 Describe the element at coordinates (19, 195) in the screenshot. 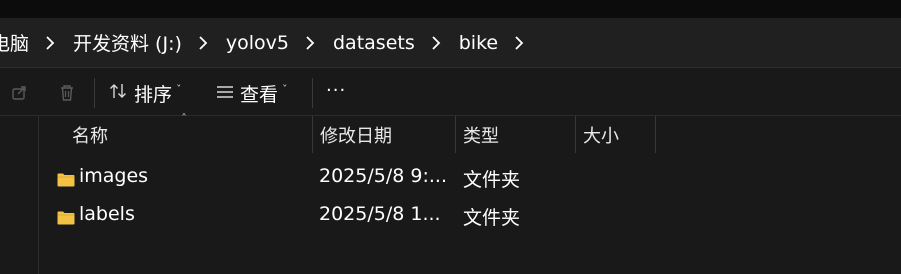

I see `navigation-pane` at that location.